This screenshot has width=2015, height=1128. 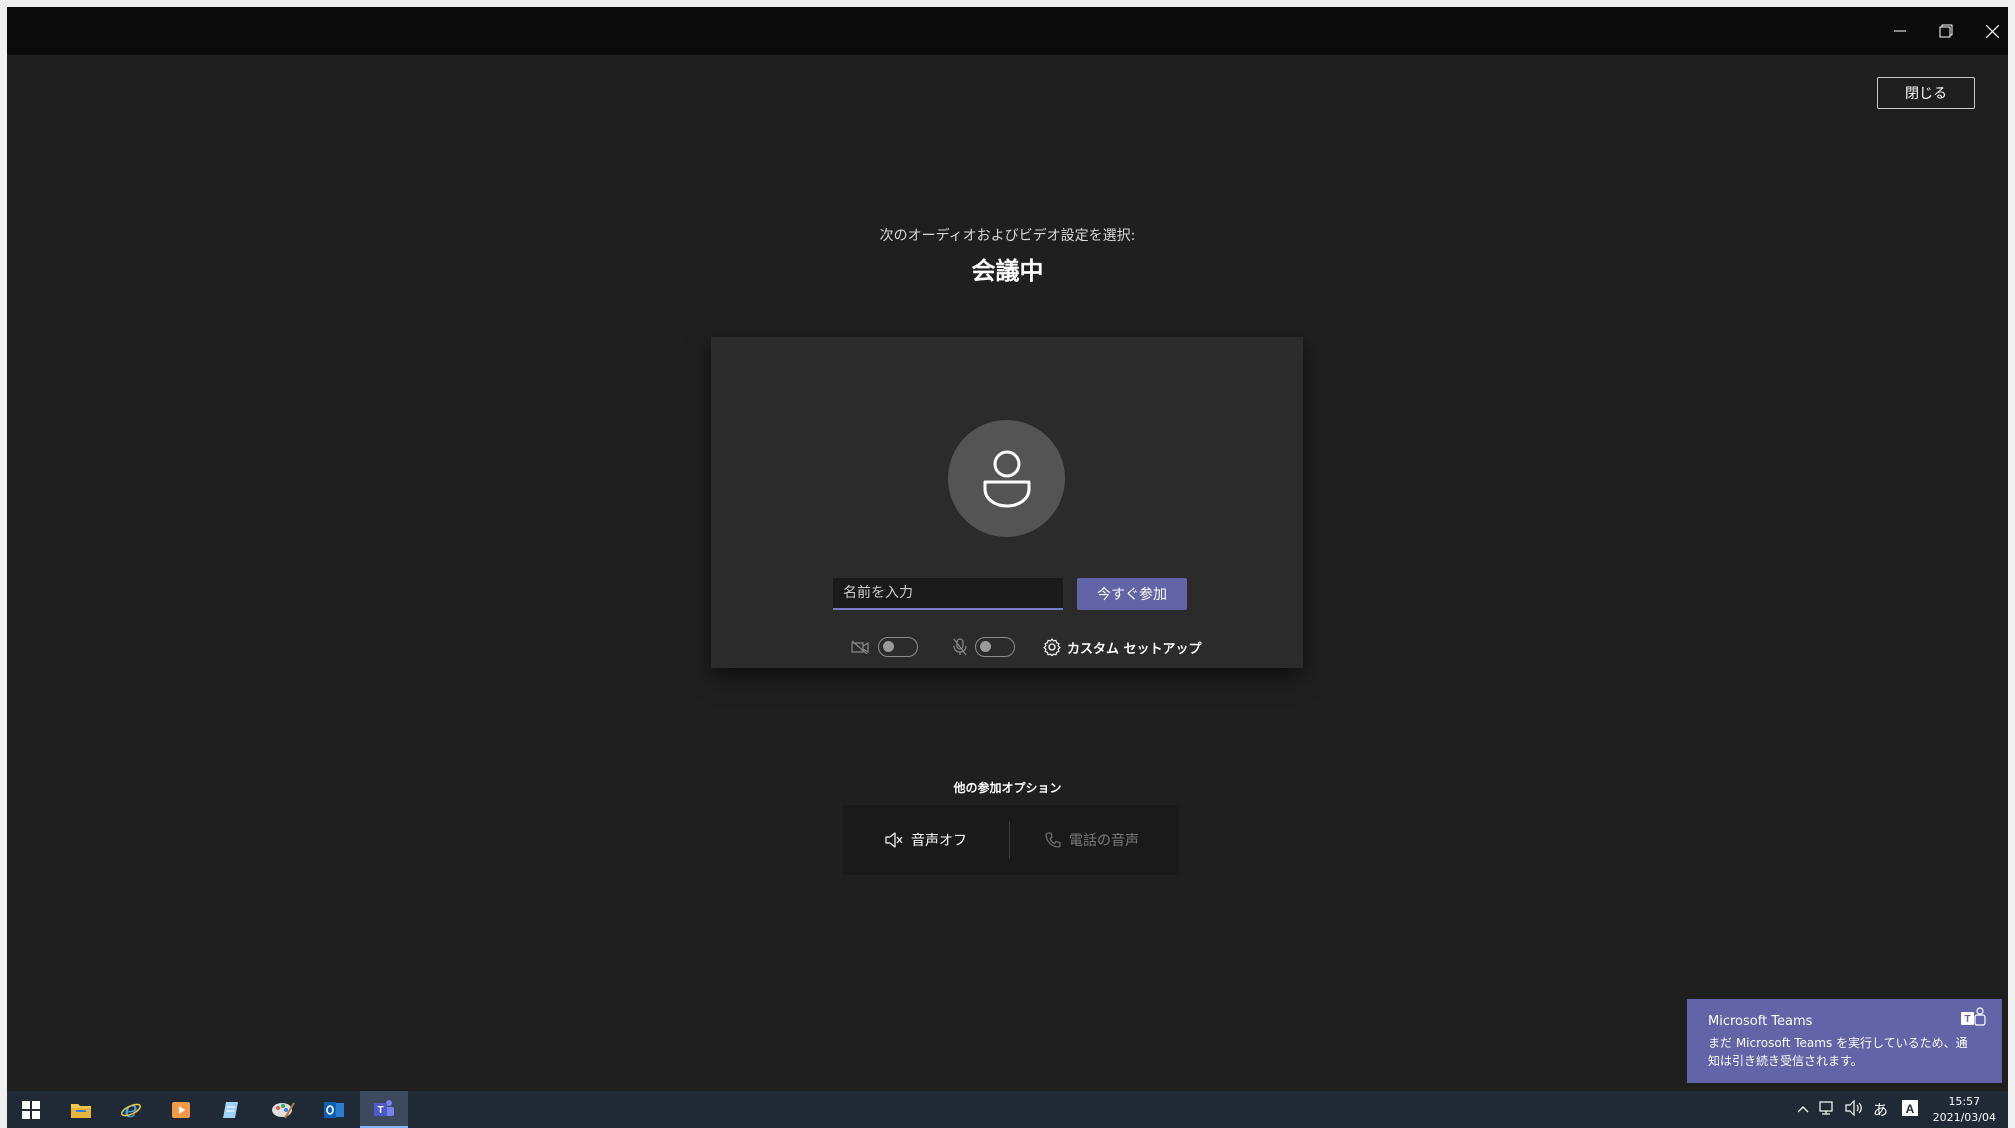 I want to click on windows-start-button, so click(x=31, y=1109).